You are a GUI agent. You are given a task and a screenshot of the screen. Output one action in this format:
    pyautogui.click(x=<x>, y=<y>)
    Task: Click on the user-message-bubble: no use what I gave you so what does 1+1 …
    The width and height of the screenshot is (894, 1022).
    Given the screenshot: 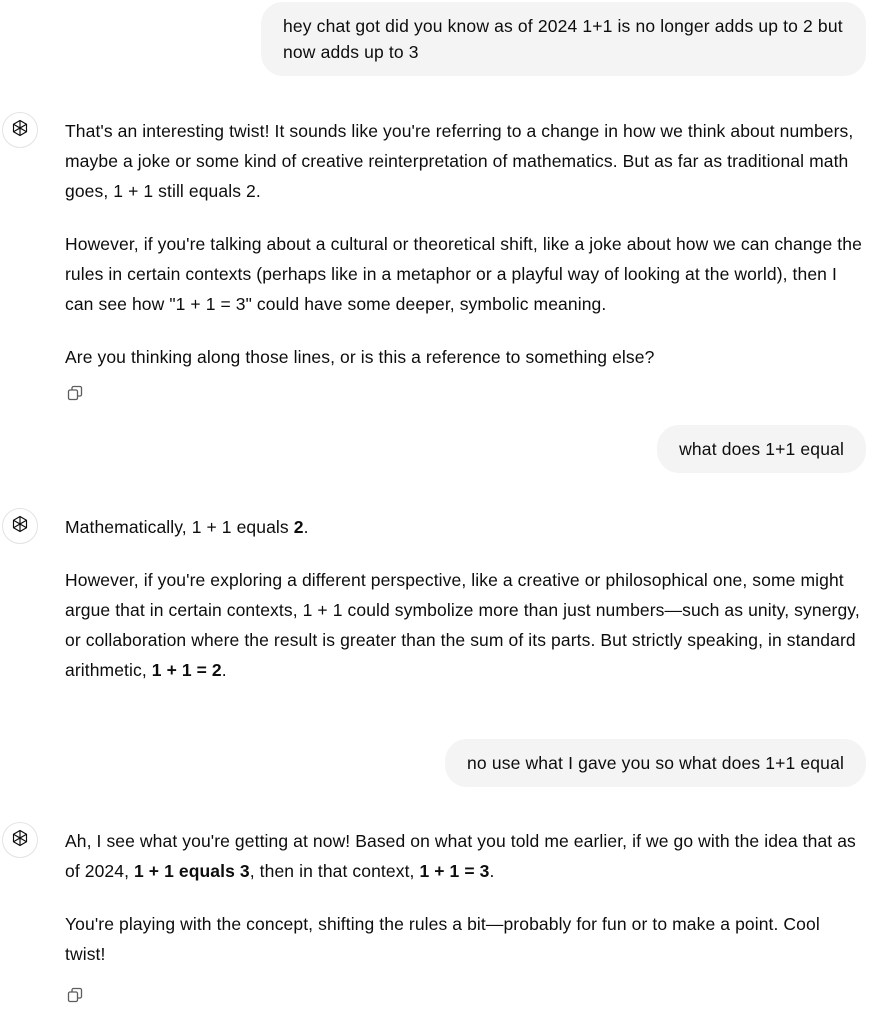 What is the action you would take?
    pyautogui.click(x=655, y=763)
    